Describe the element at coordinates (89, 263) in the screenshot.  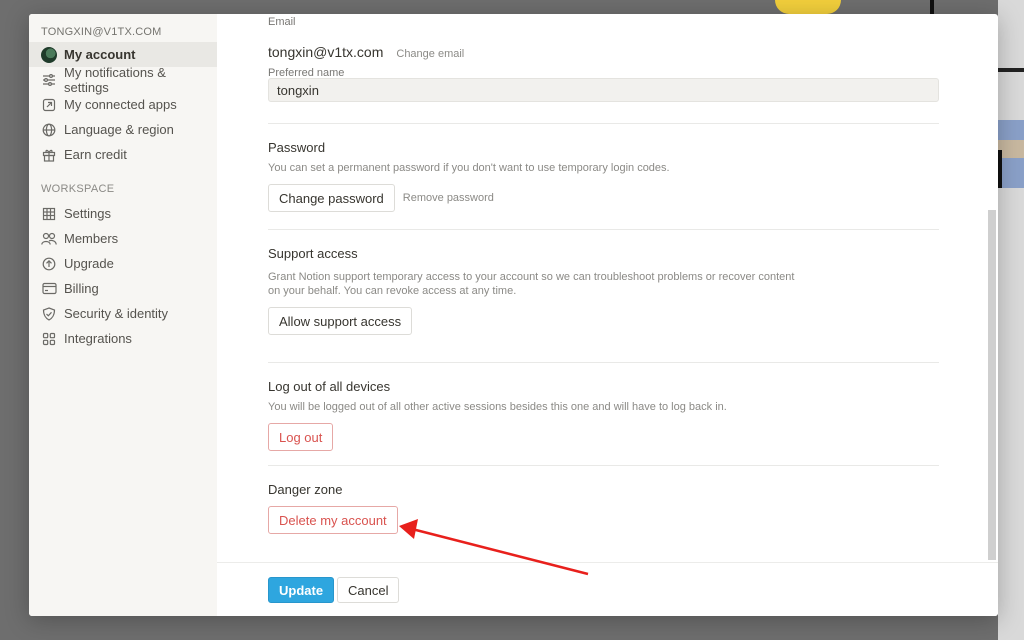
I see `sidebar-item-label: Upgrade` at that location.